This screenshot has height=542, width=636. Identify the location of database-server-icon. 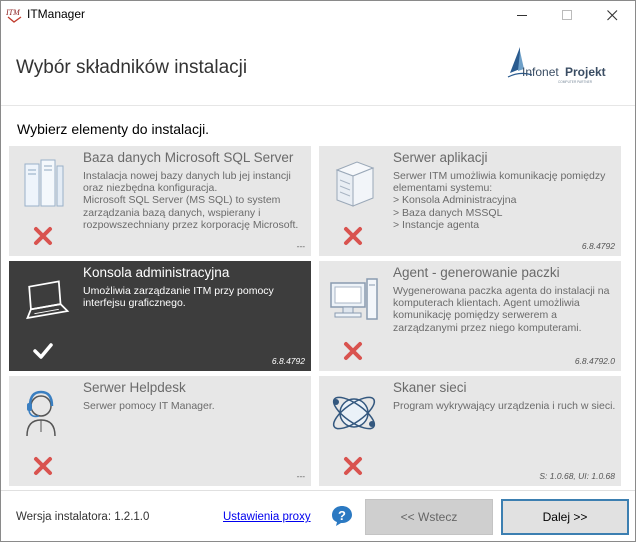
(44, 183).